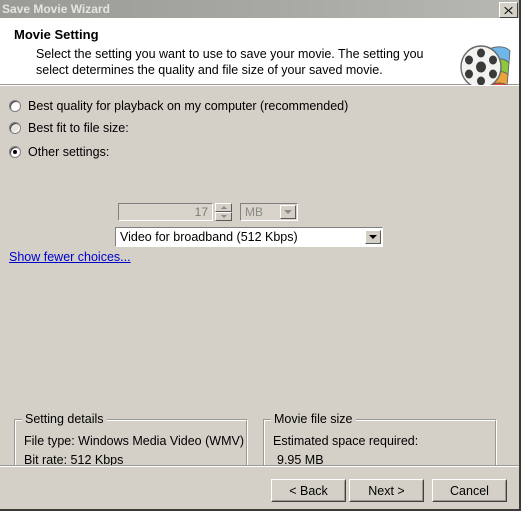 The width and height of the screenshot is (521, 511). I want to click on footer-divider, so click(259, 466).